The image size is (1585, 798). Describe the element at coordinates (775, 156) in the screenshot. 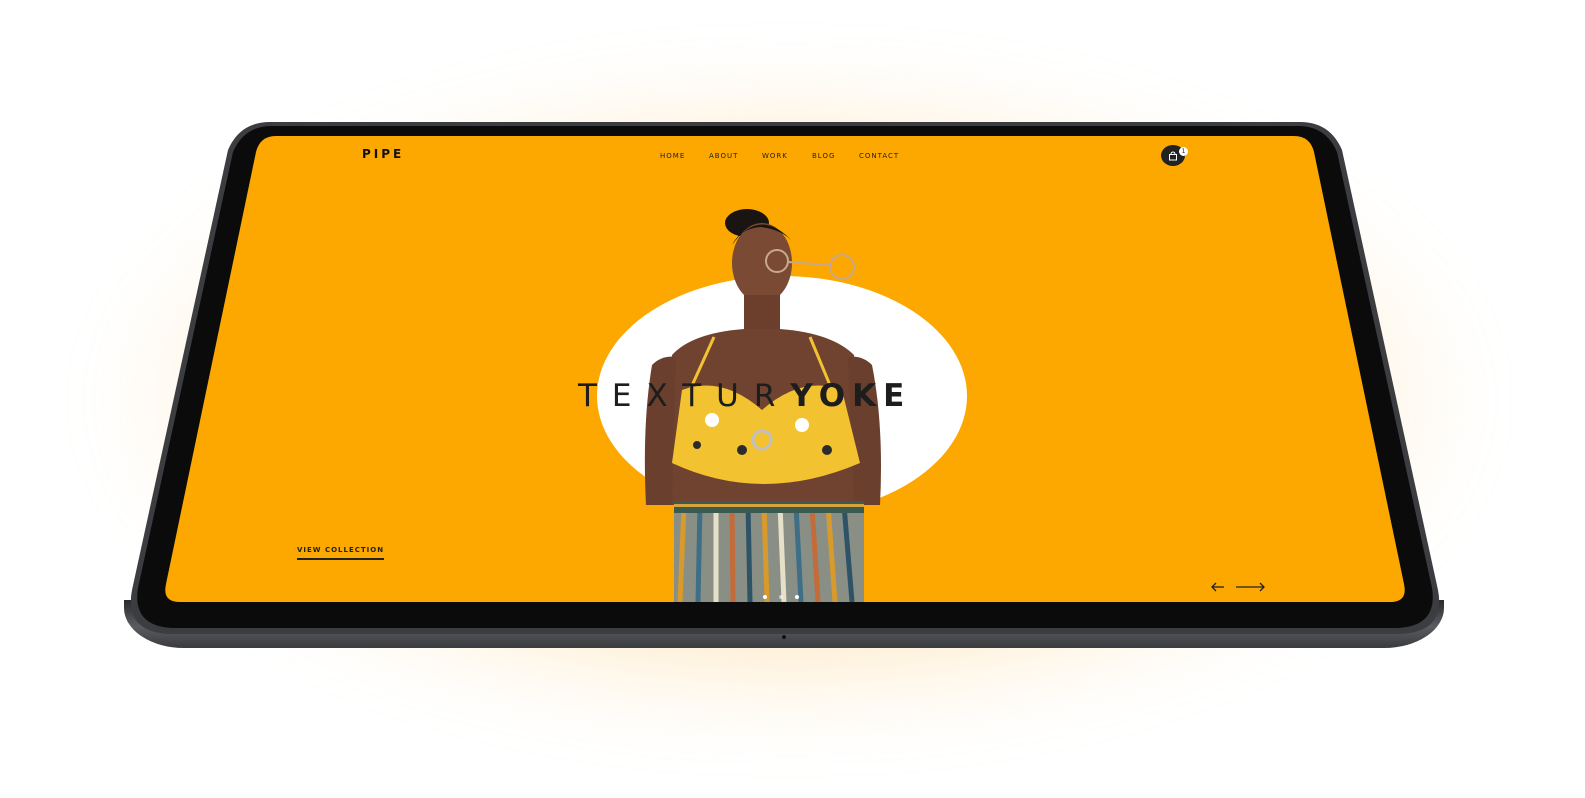

I see `nav-work: WORK` at that location.